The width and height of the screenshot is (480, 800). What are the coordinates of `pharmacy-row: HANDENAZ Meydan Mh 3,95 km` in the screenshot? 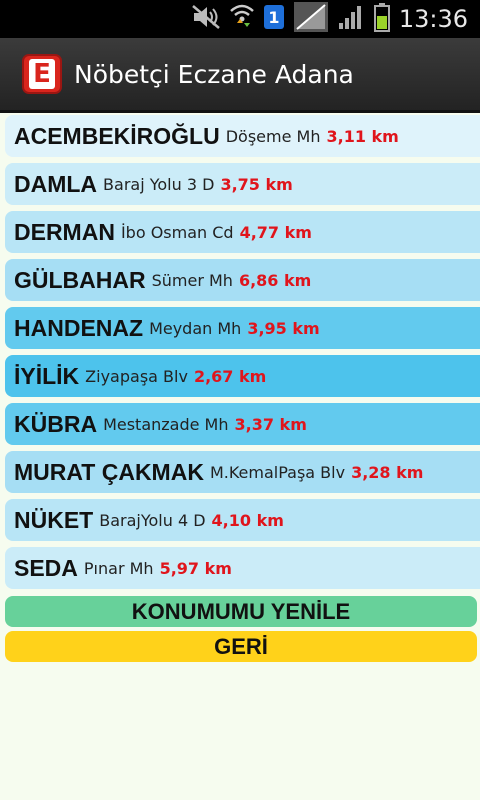 It's located at (242, 328).